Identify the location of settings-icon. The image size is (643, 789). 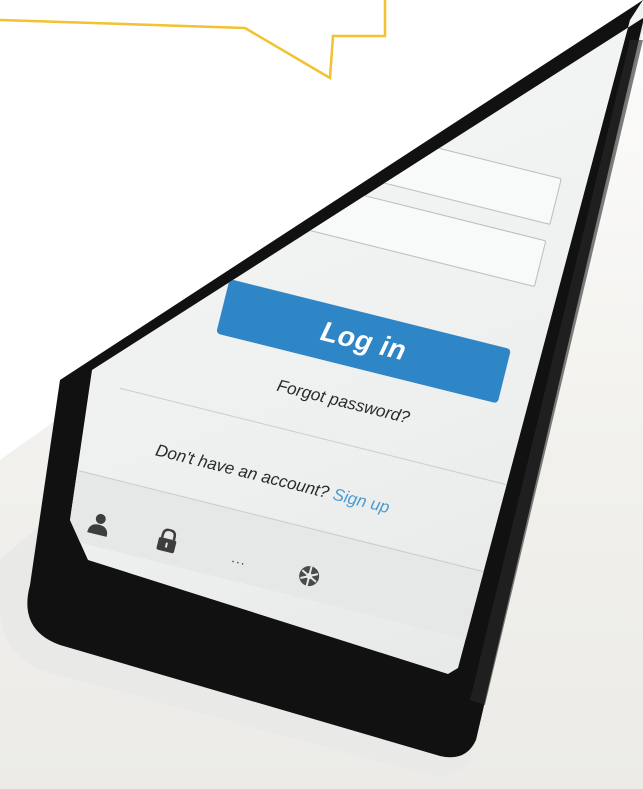
(309, 576).